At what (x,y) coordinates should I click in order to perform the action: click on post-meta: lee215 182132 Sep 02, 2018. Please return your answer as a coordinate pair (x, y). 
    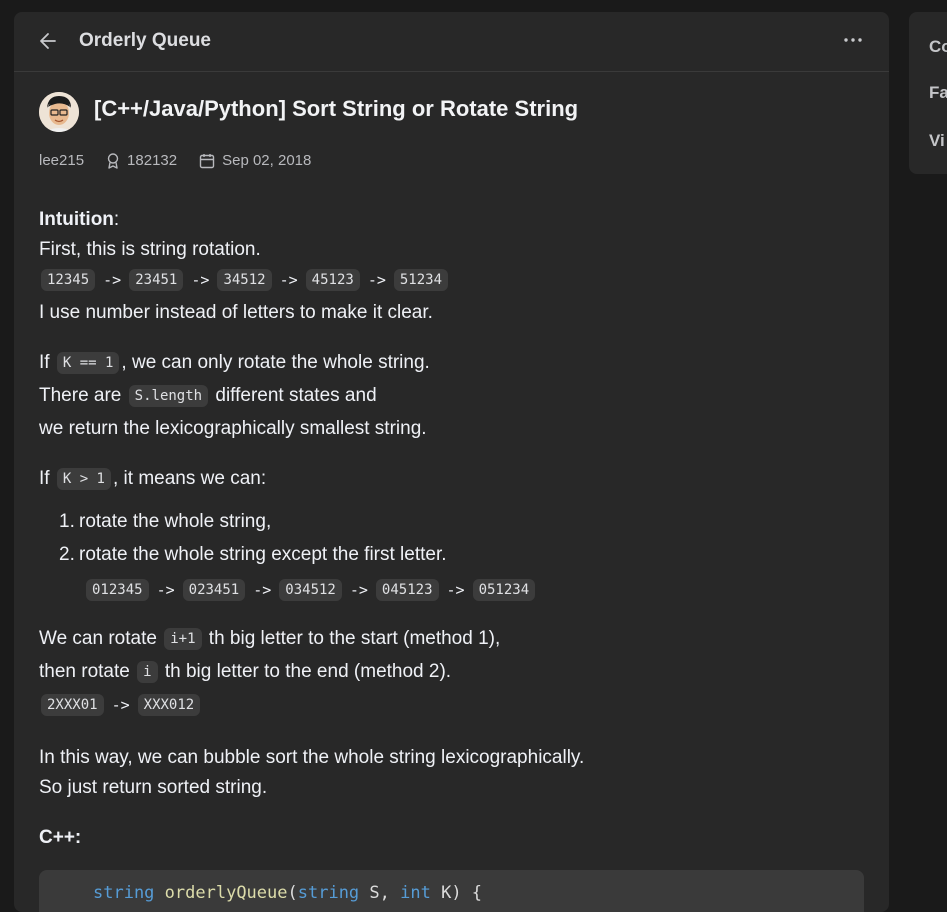
    Looking at the image, I should click on (175, 160).